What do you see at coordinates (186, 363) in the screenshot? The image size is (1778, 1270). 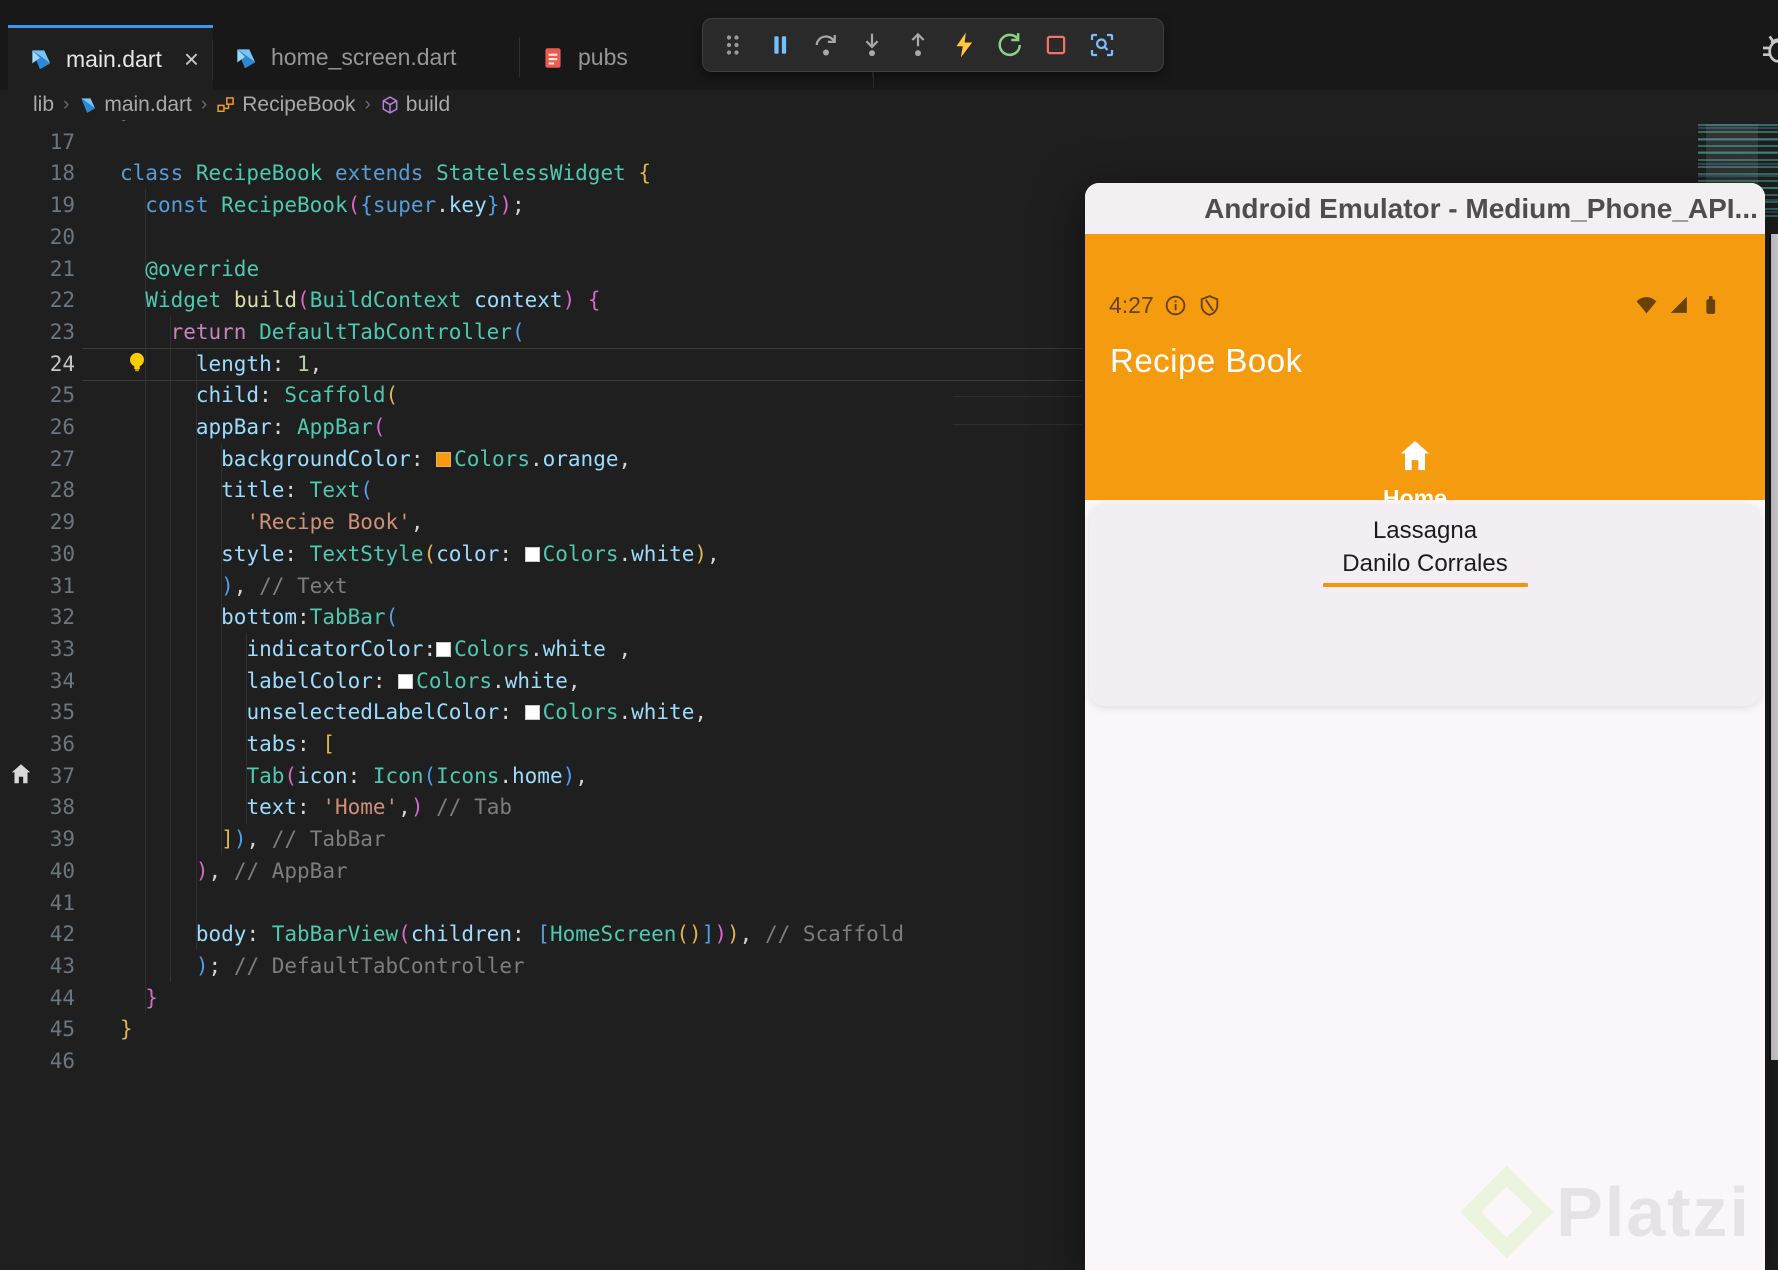 I see `code-line: 24 length: 1,` at bounding box center [186, 363].